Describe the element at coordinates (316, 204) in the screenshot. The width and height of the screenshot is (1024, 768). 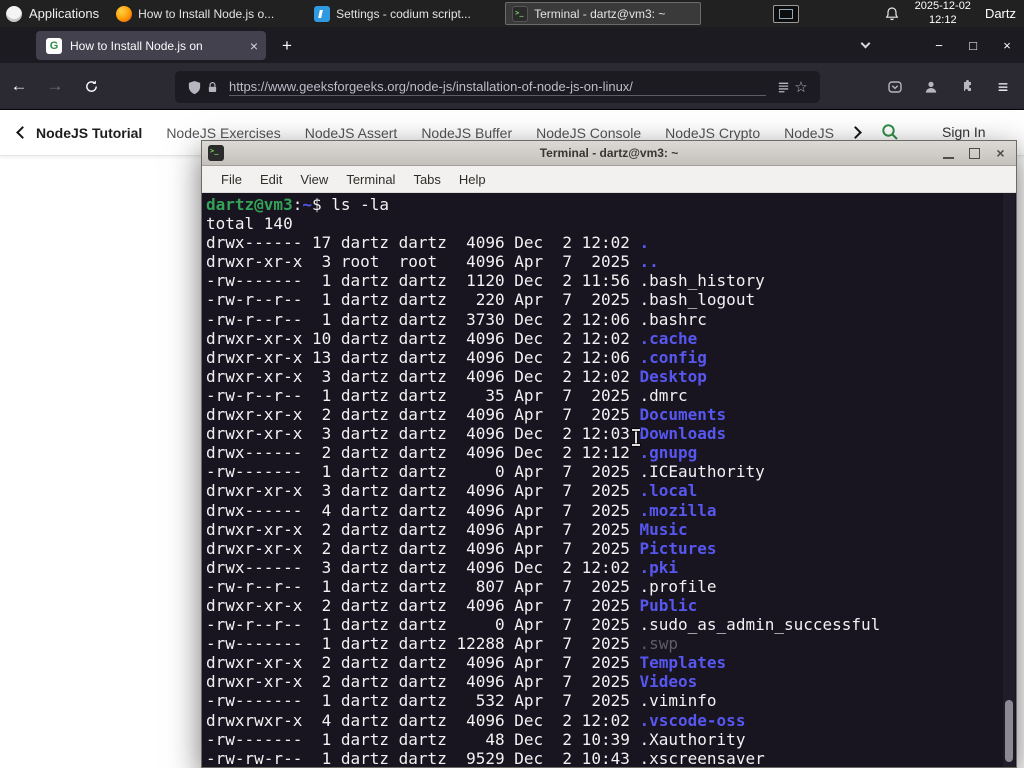
I see `prompt-dollar: $` at that location.